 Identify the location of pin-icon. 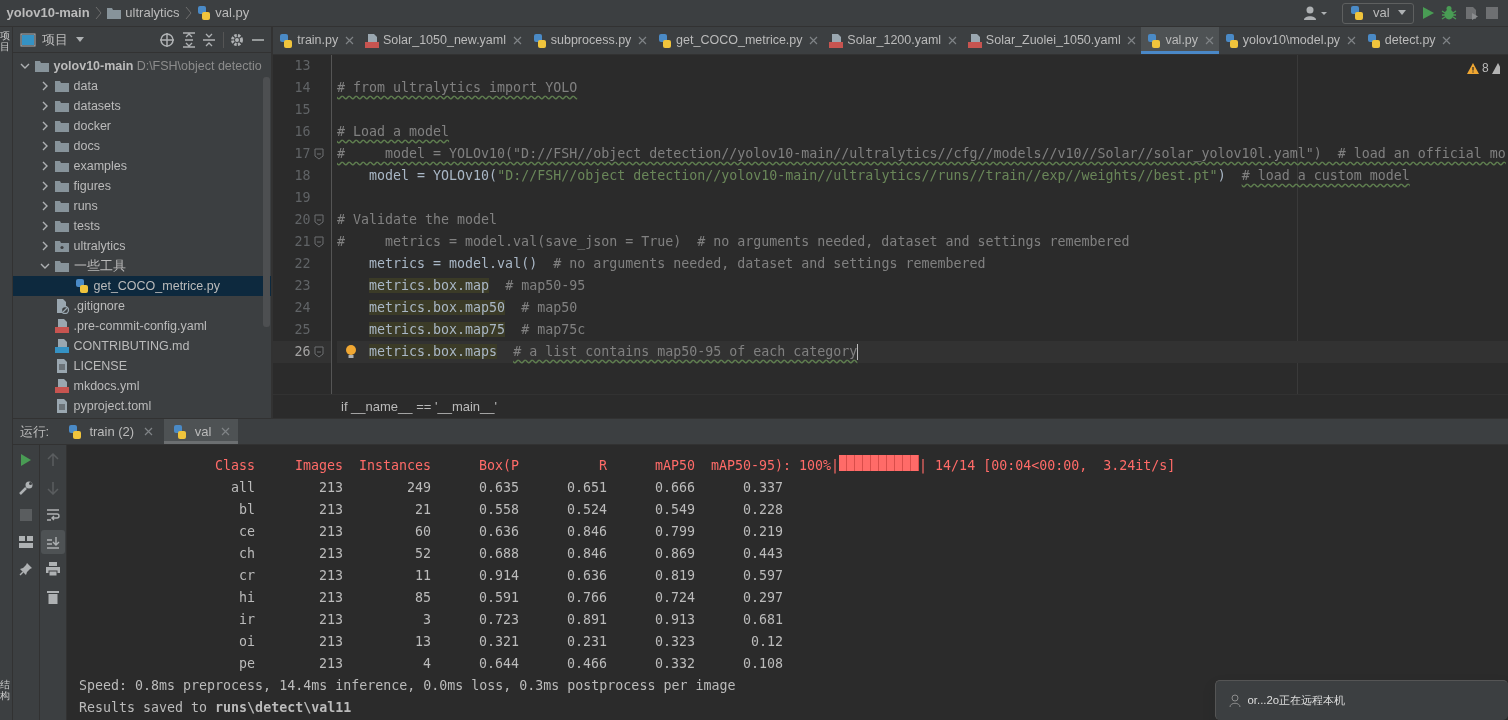
(26, 569).